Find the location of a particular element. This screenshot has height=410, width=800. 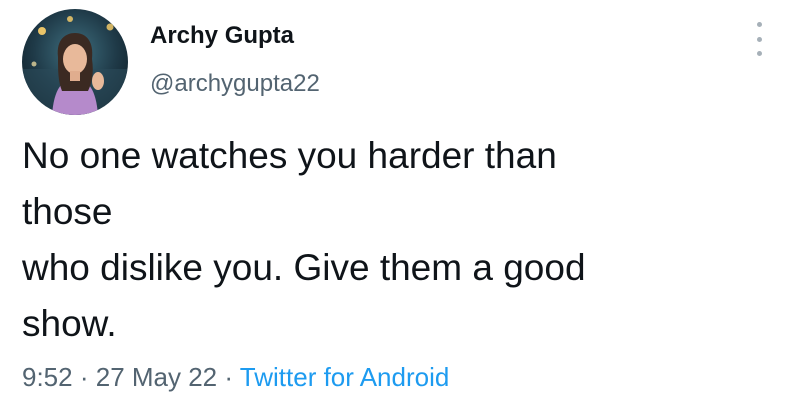

tweet-line: those is located at coordinates (67, 211).